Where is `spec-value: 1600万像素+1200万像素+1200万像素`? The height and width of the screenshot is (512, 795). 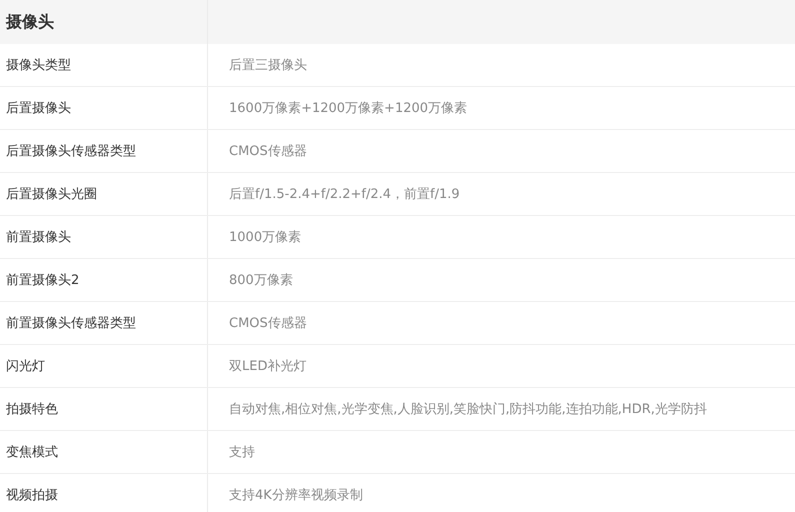 spec-value: 1600万像素+1200万像素+1200万像素 is located at coordinates (348, 108).